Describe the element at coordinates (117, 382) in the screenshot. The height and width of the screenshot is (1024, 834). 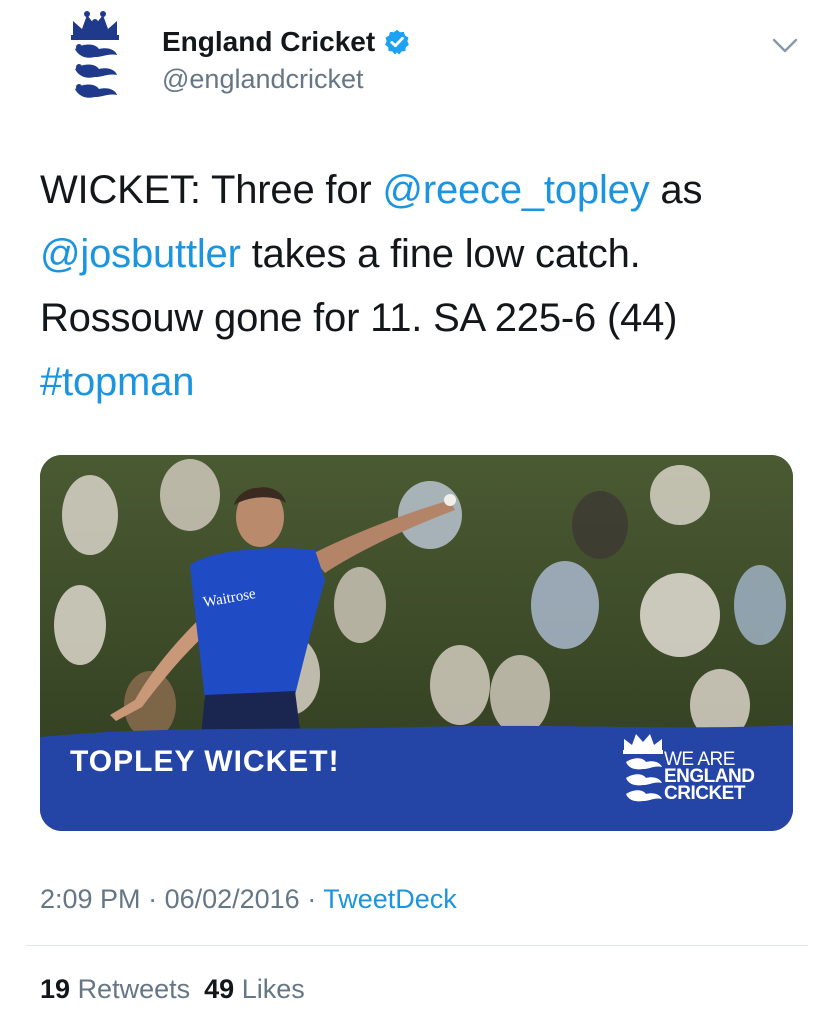
I see `hashtag-link: #topman` at that location.